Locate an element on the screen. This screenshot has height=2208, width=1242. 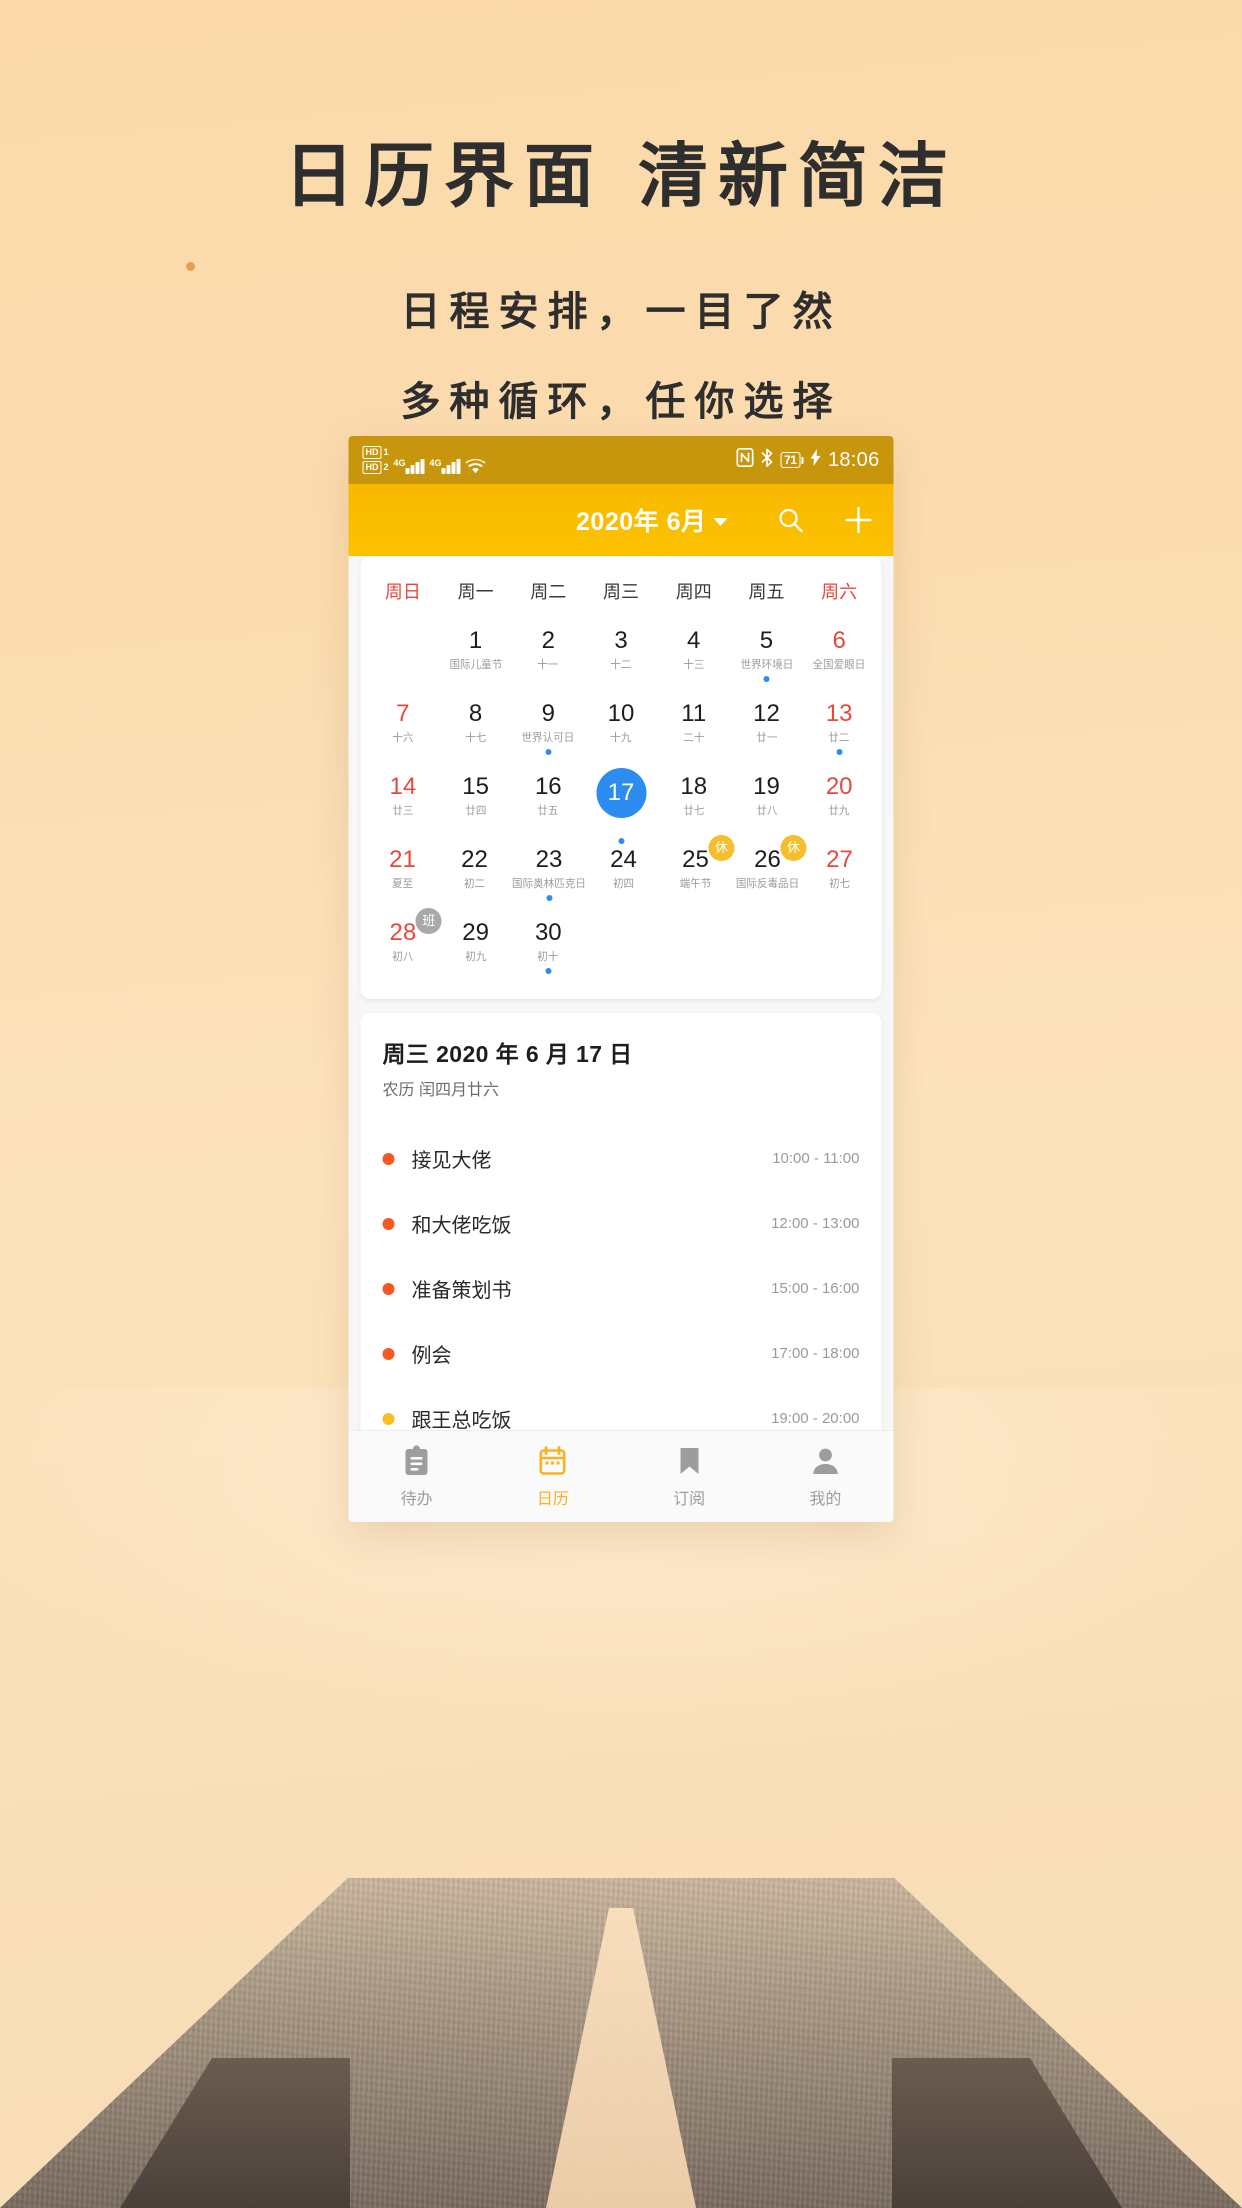
calendar-day-11: 11 二十 is located at coordinates (693, 729).